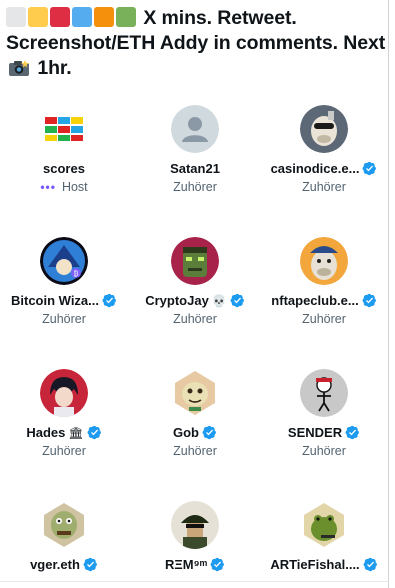 This screenshot has height=588, width=395. I want to click on participant-card: ₿ Bitcoin Wiza... Zuhörer, so click(64, 287).